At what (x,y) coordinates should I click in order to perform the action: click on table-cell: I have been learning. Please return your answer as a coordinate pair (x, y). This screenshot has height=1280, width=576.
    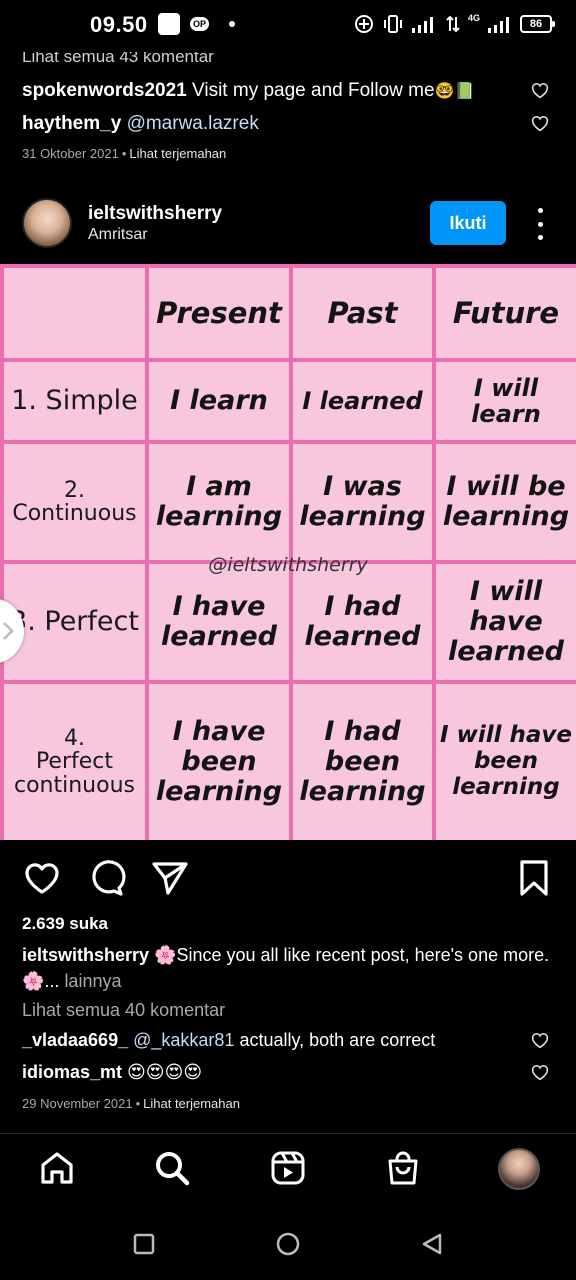
    Looking at the image, I should click on (219, 760).